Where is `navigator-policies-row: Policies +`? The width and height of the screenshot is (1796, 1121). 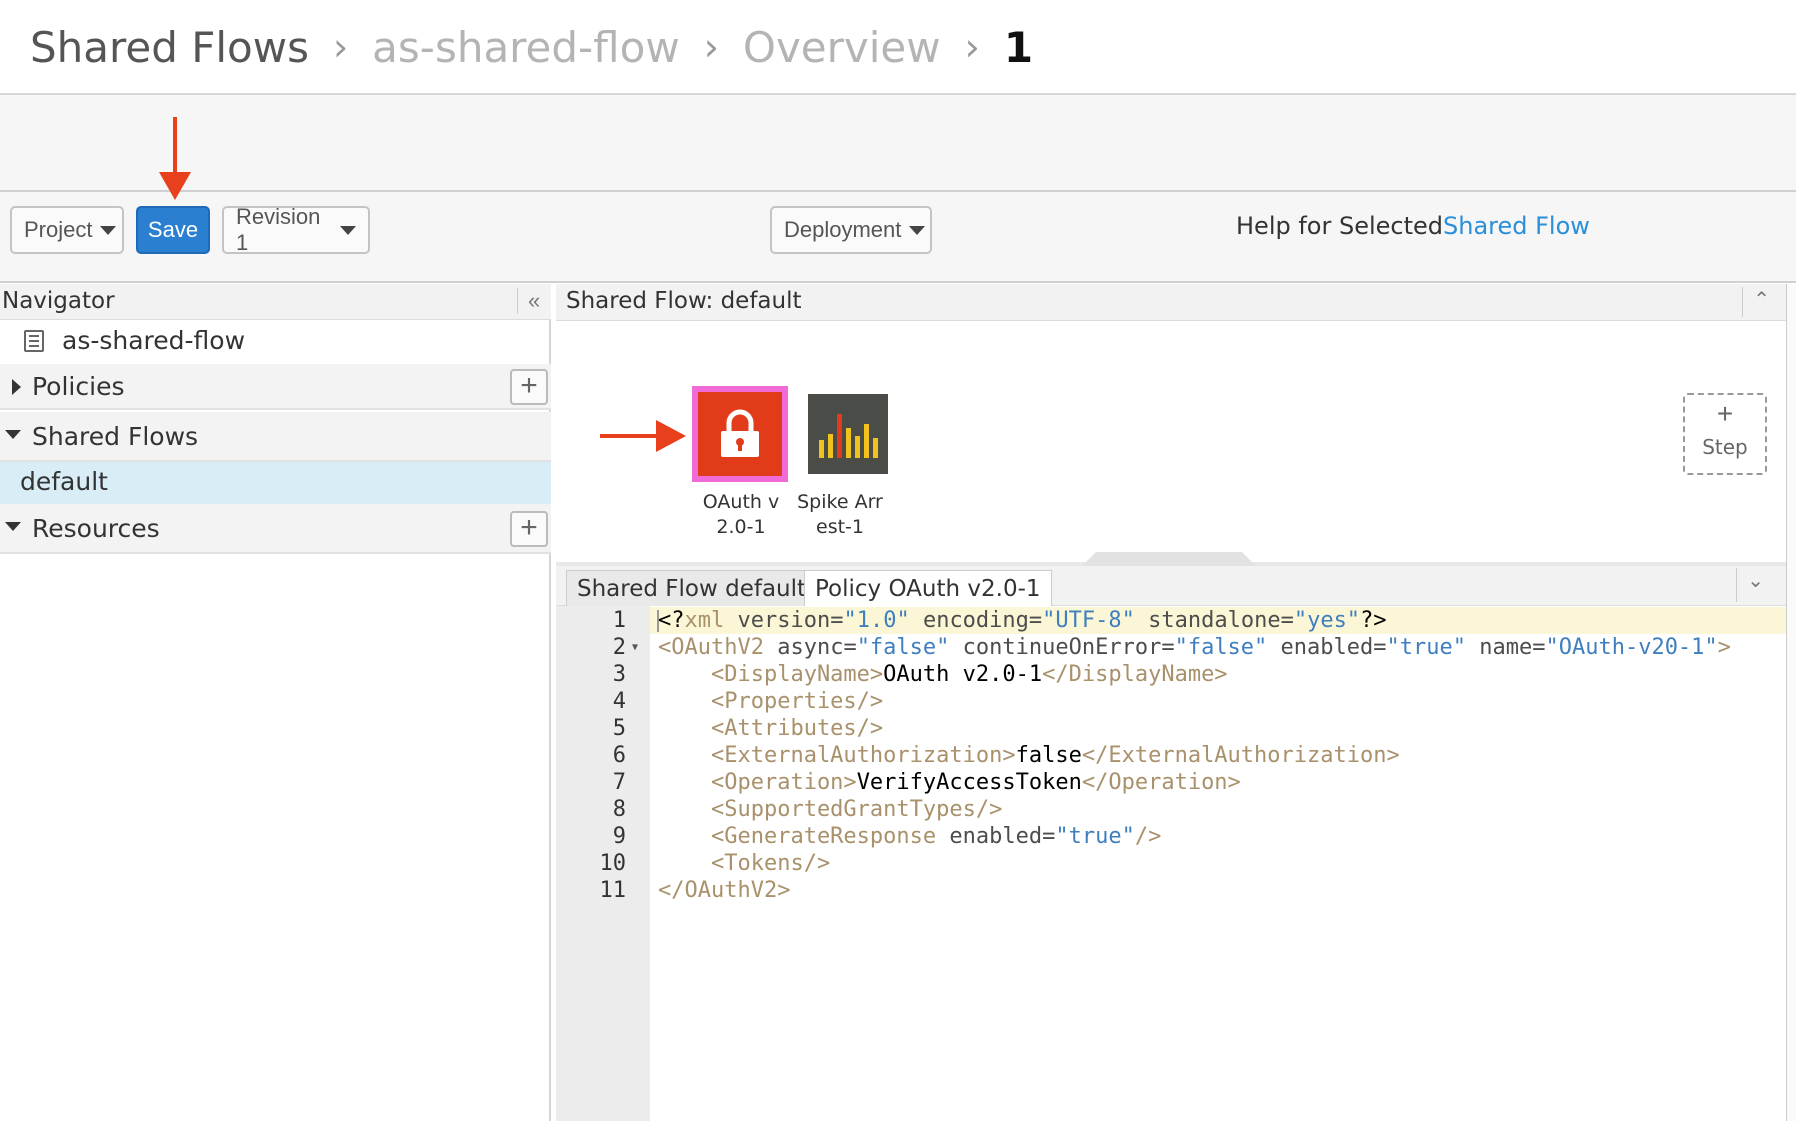 navigator-policies-row: Policies + is located at coordinates (275, 387).